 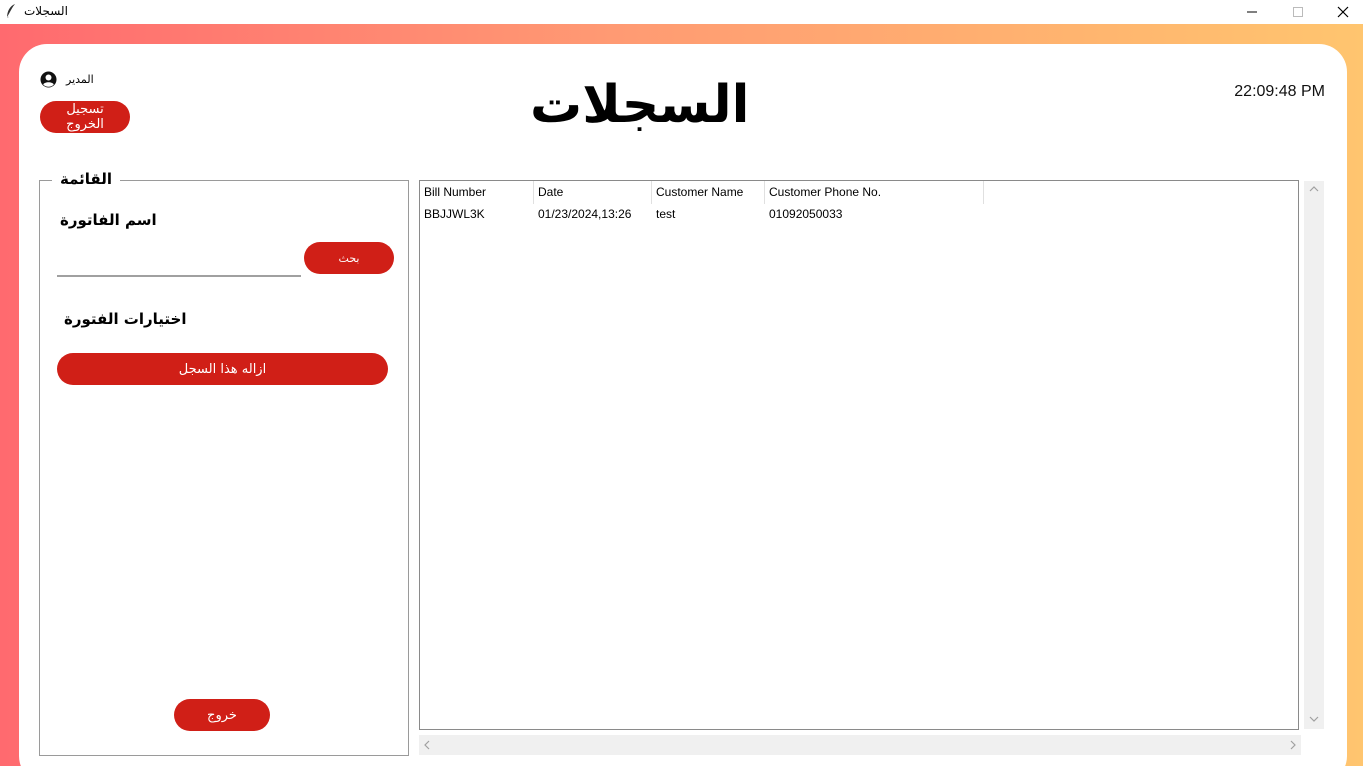 I want to click on column-header-bill-number: Bill Number, so click(x=477, y=192).